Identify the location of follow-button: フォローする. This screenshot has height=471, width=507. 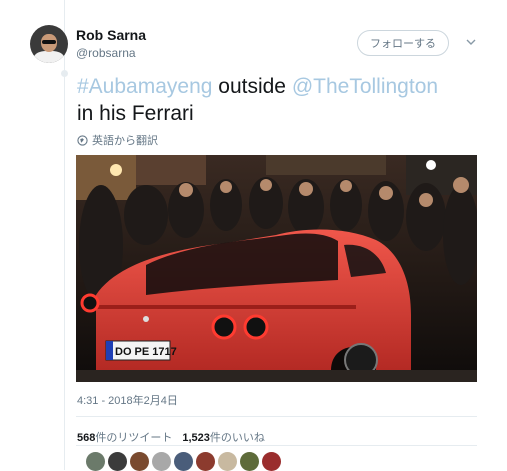
(403, 43).